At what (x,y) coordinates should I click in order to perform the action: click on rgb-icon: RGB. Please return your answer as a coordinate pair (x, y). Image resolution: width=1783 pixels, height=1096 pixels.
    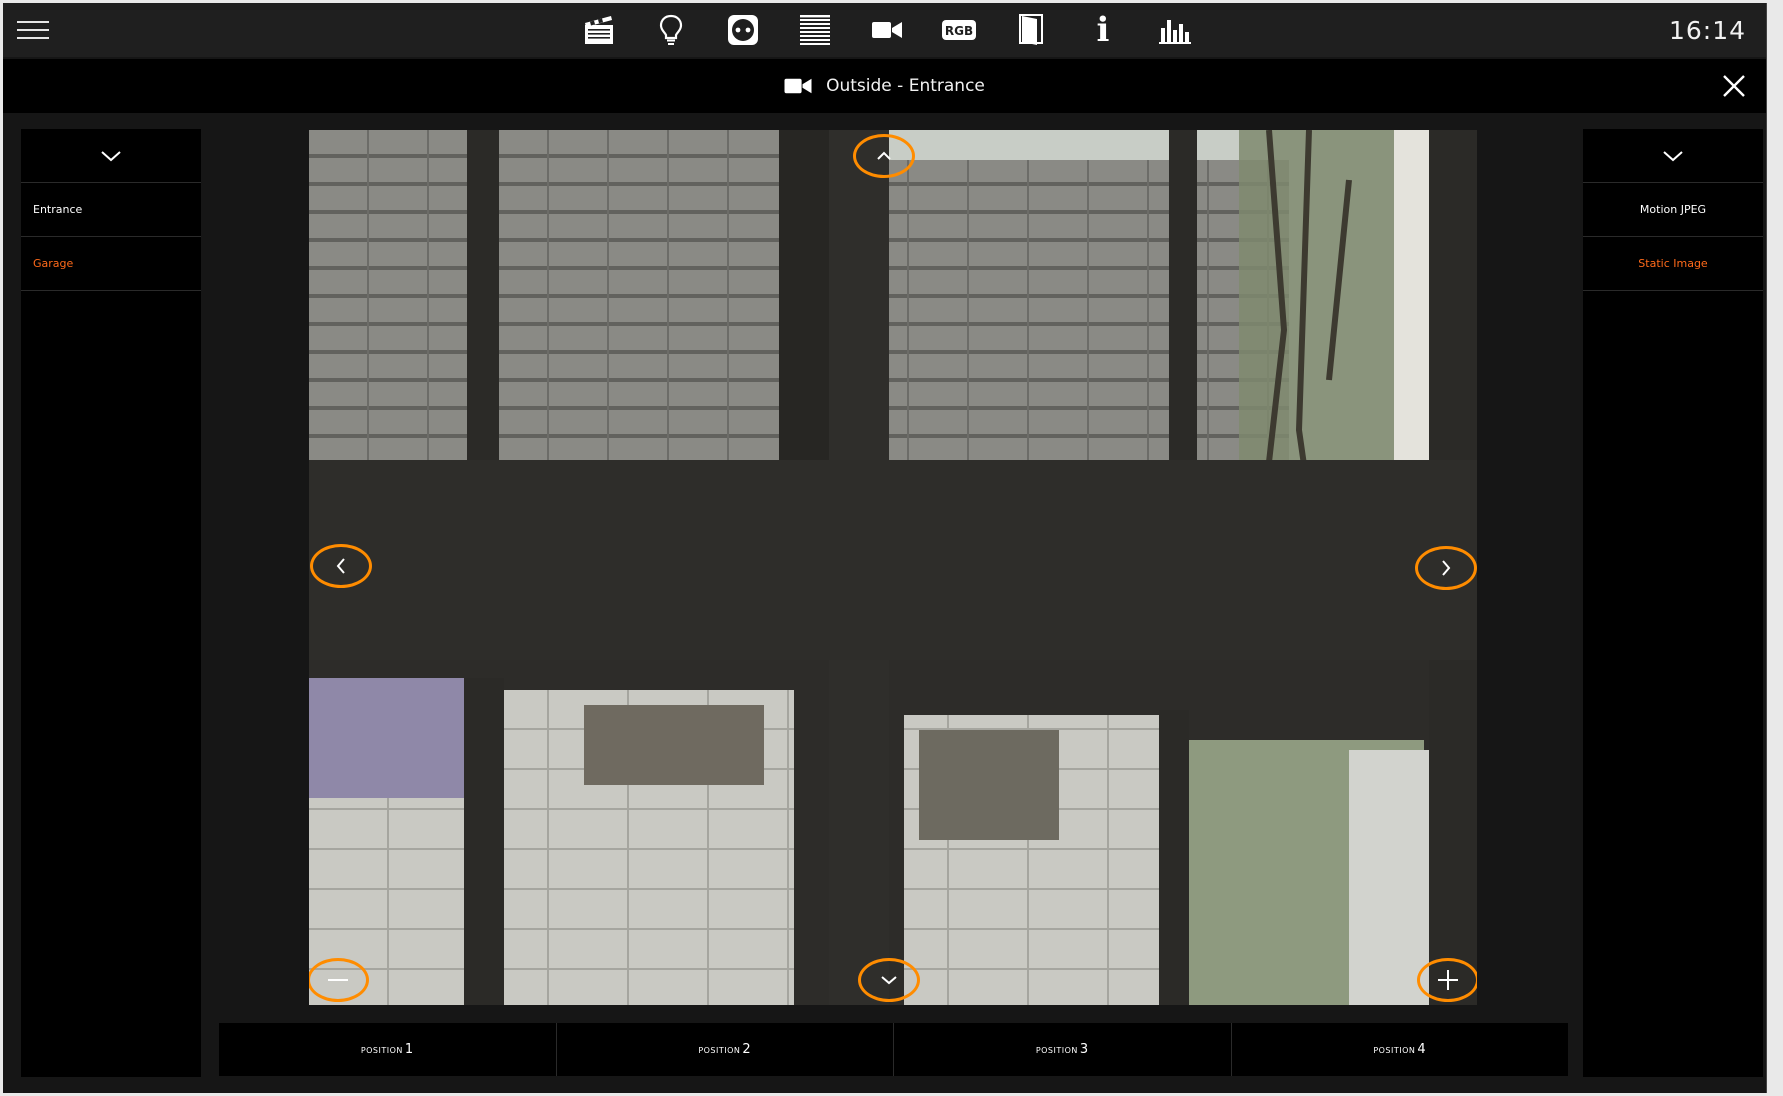
    Looking at the image, I should click on (959, 30).